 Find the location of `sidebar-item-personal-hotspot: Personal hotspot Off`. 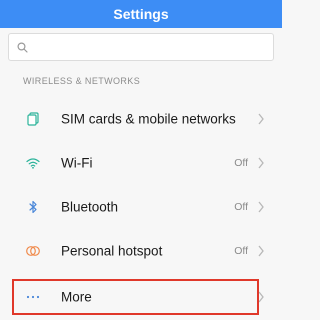

sidebar-item-personal-hotspot: Personal hotspot Off is located at coordinates (141, 251).